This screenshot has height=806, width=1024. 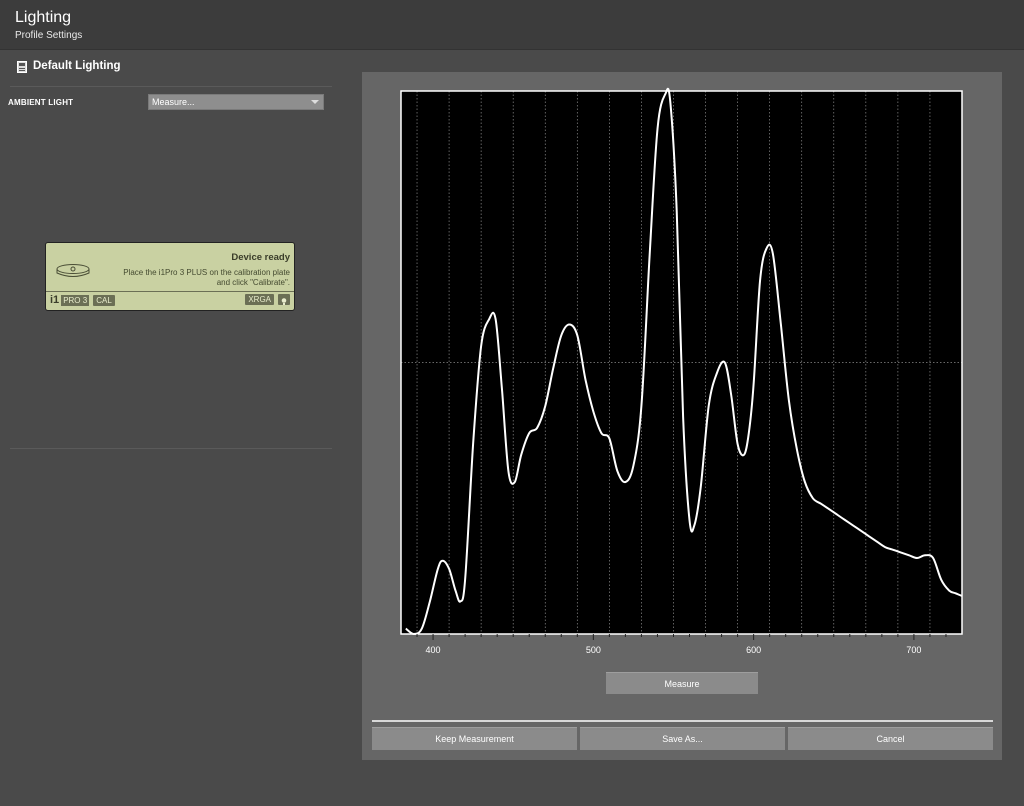 I want to click on page-title: Lighting, so click(x=43, y=17).